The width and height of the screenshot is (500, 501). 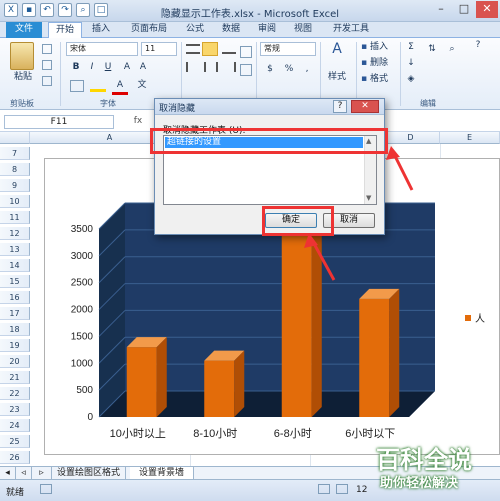 What do you see at coordinates (46, 489) in the screenshot?
I see `macro-record-icon` at bounding box center [46, 489].